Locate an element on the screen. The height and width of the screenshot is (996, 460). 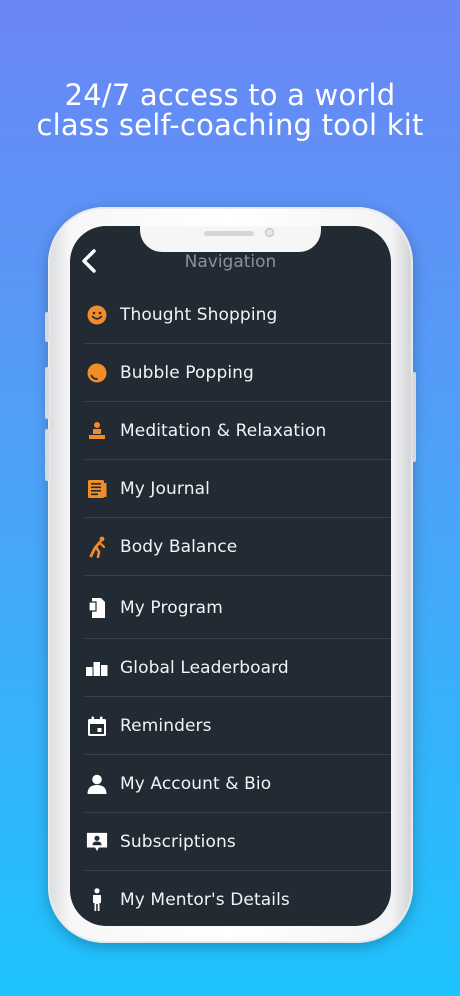
menu-item-label: Subscriptions is located at coordinates (178, 842).